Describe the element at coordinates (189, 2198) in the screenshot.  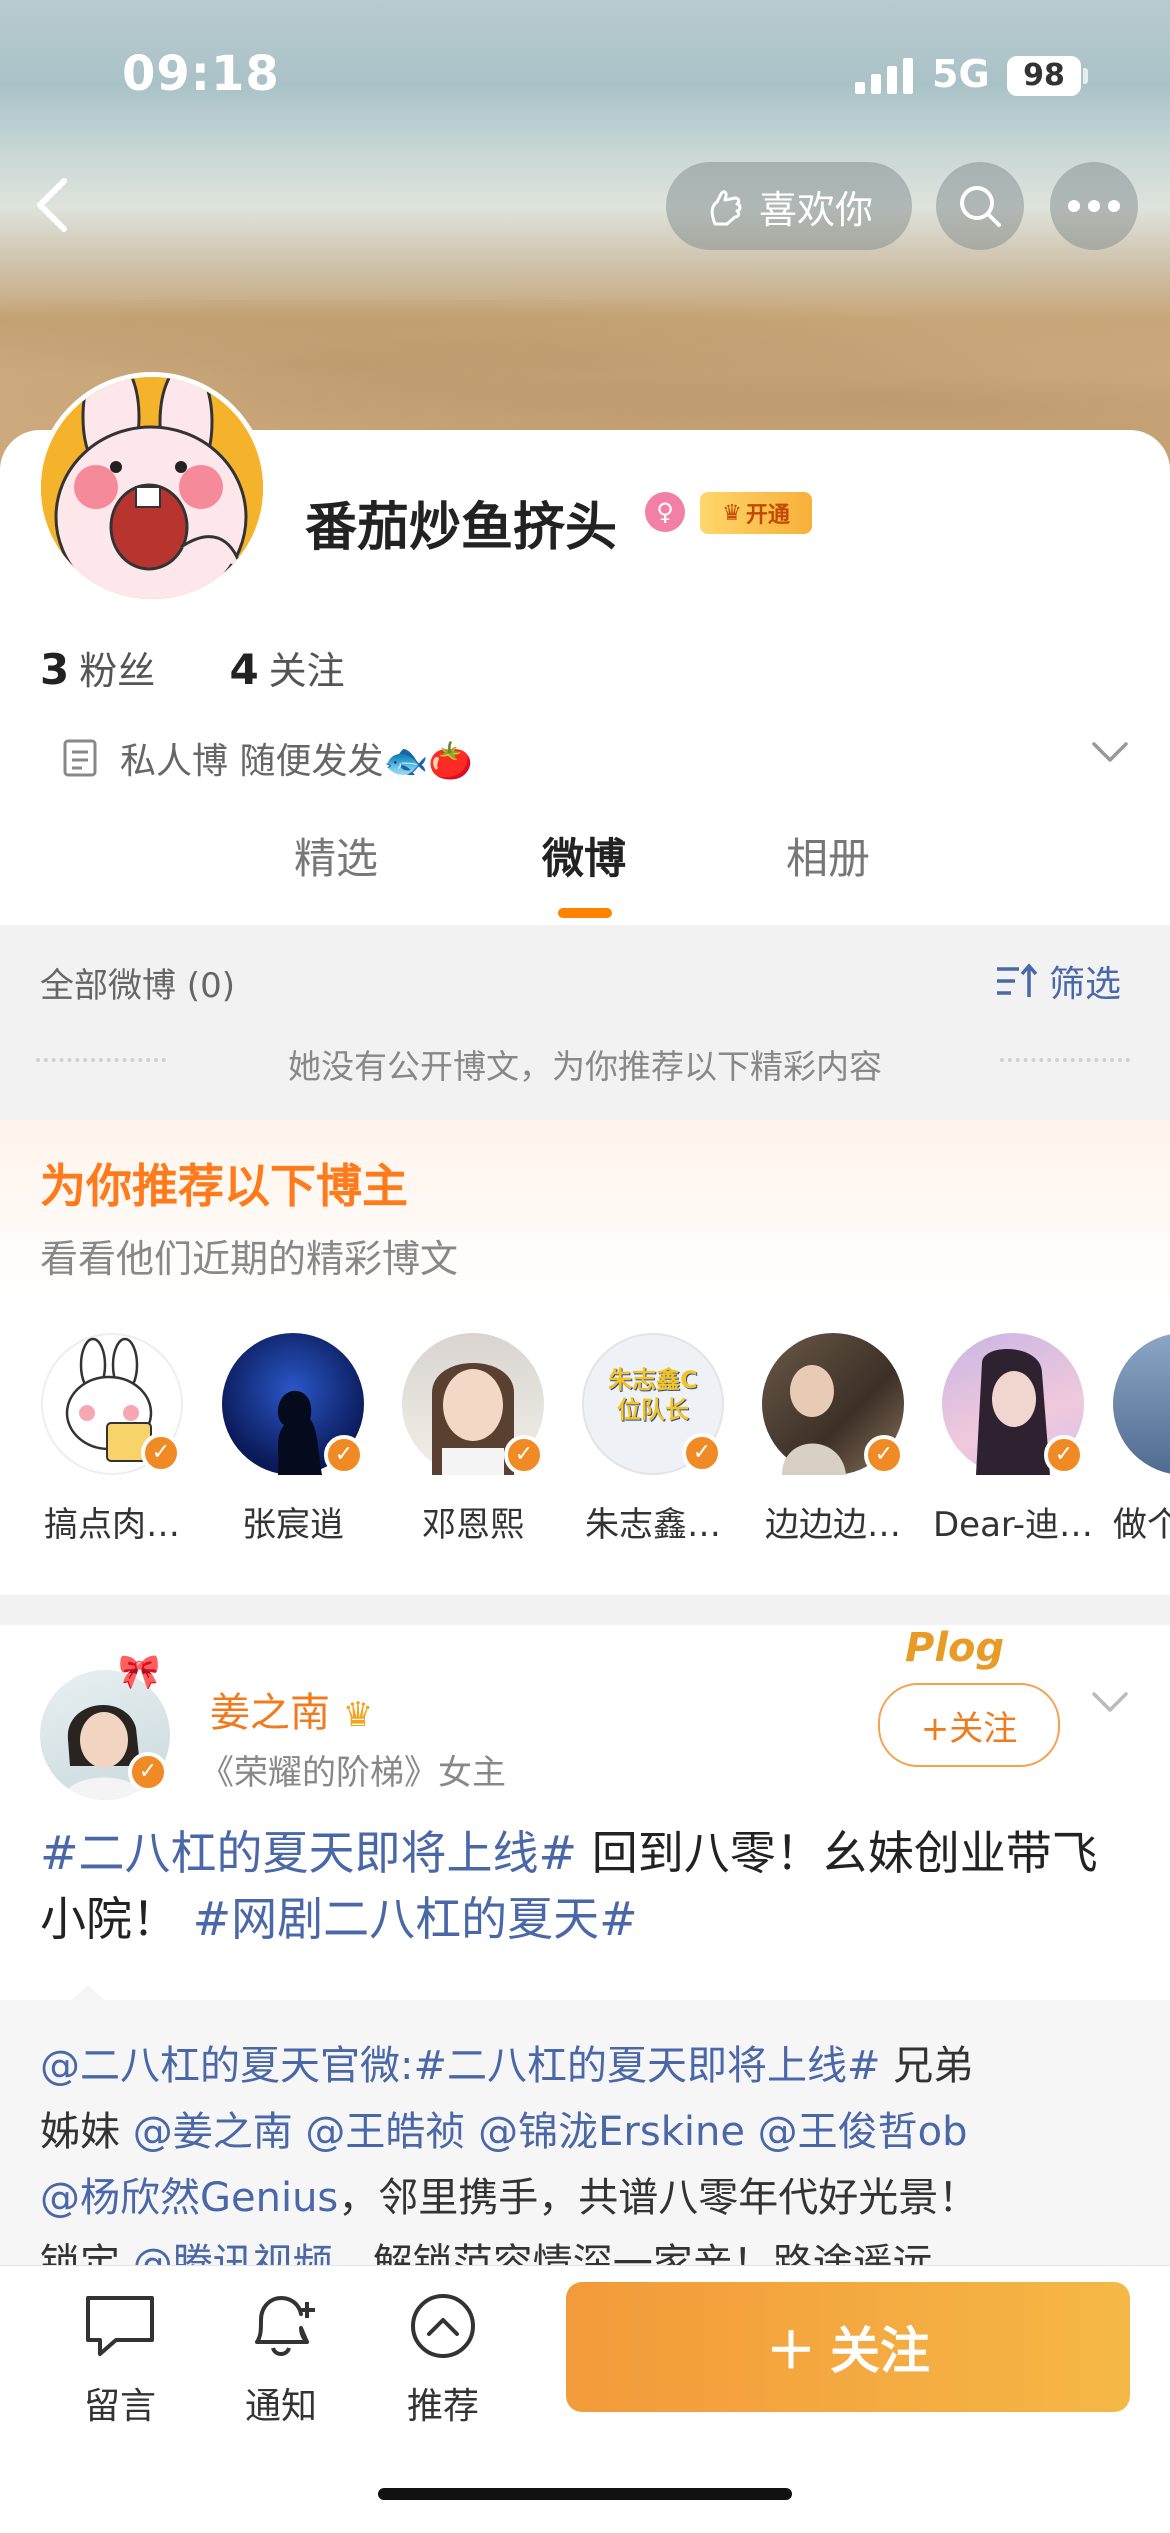
I see `repost-mention: @杨欣然Genius` at that location.